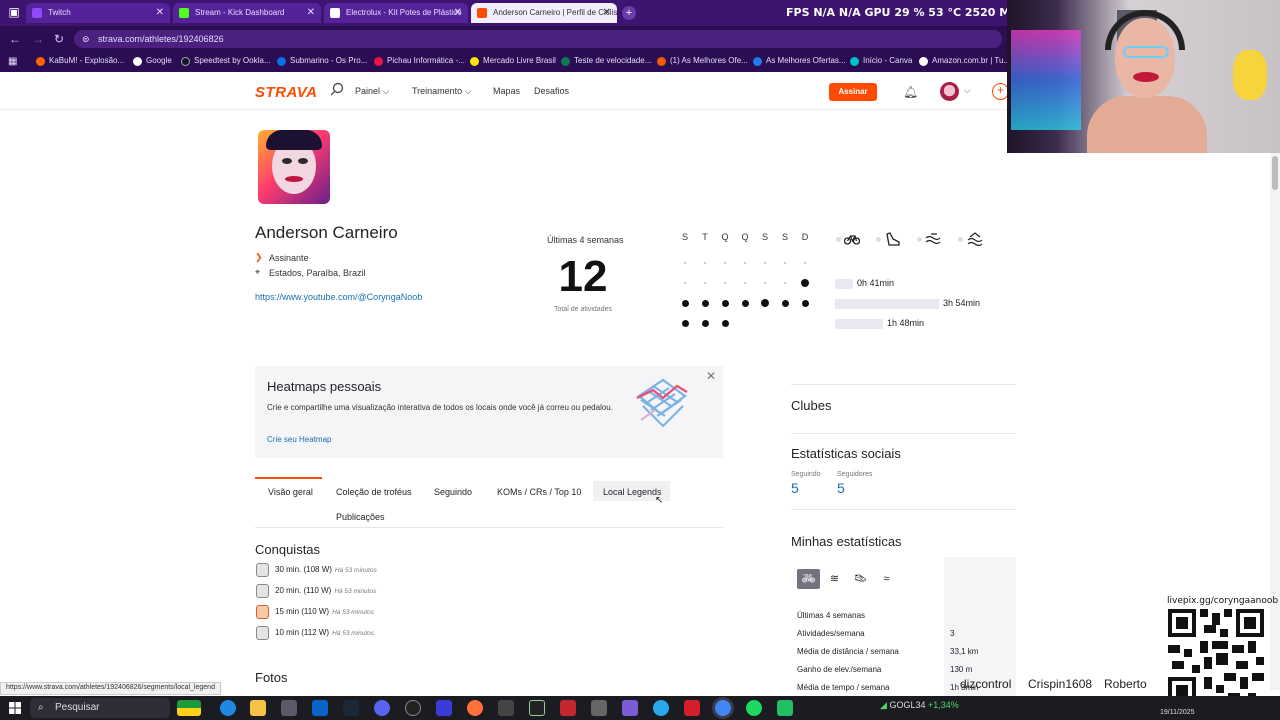 The height and width of the screenshot is (720, 1280). Describe the element at coordinates (568, 708) in the screenshot. I see `deezer-icon` at that location.